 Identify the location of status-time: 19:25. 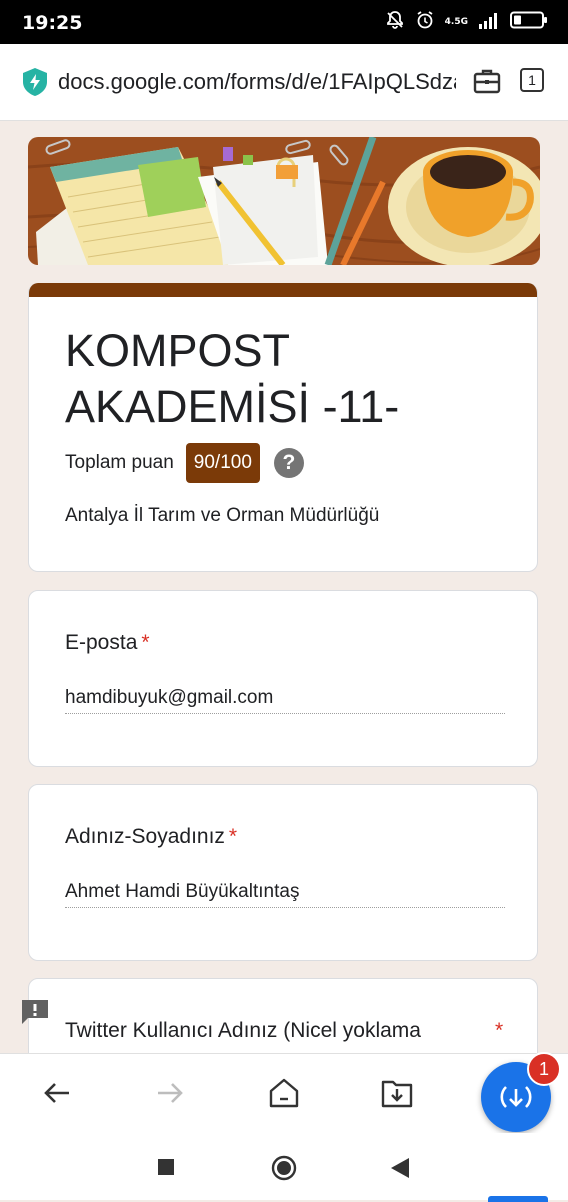
(52, 23).